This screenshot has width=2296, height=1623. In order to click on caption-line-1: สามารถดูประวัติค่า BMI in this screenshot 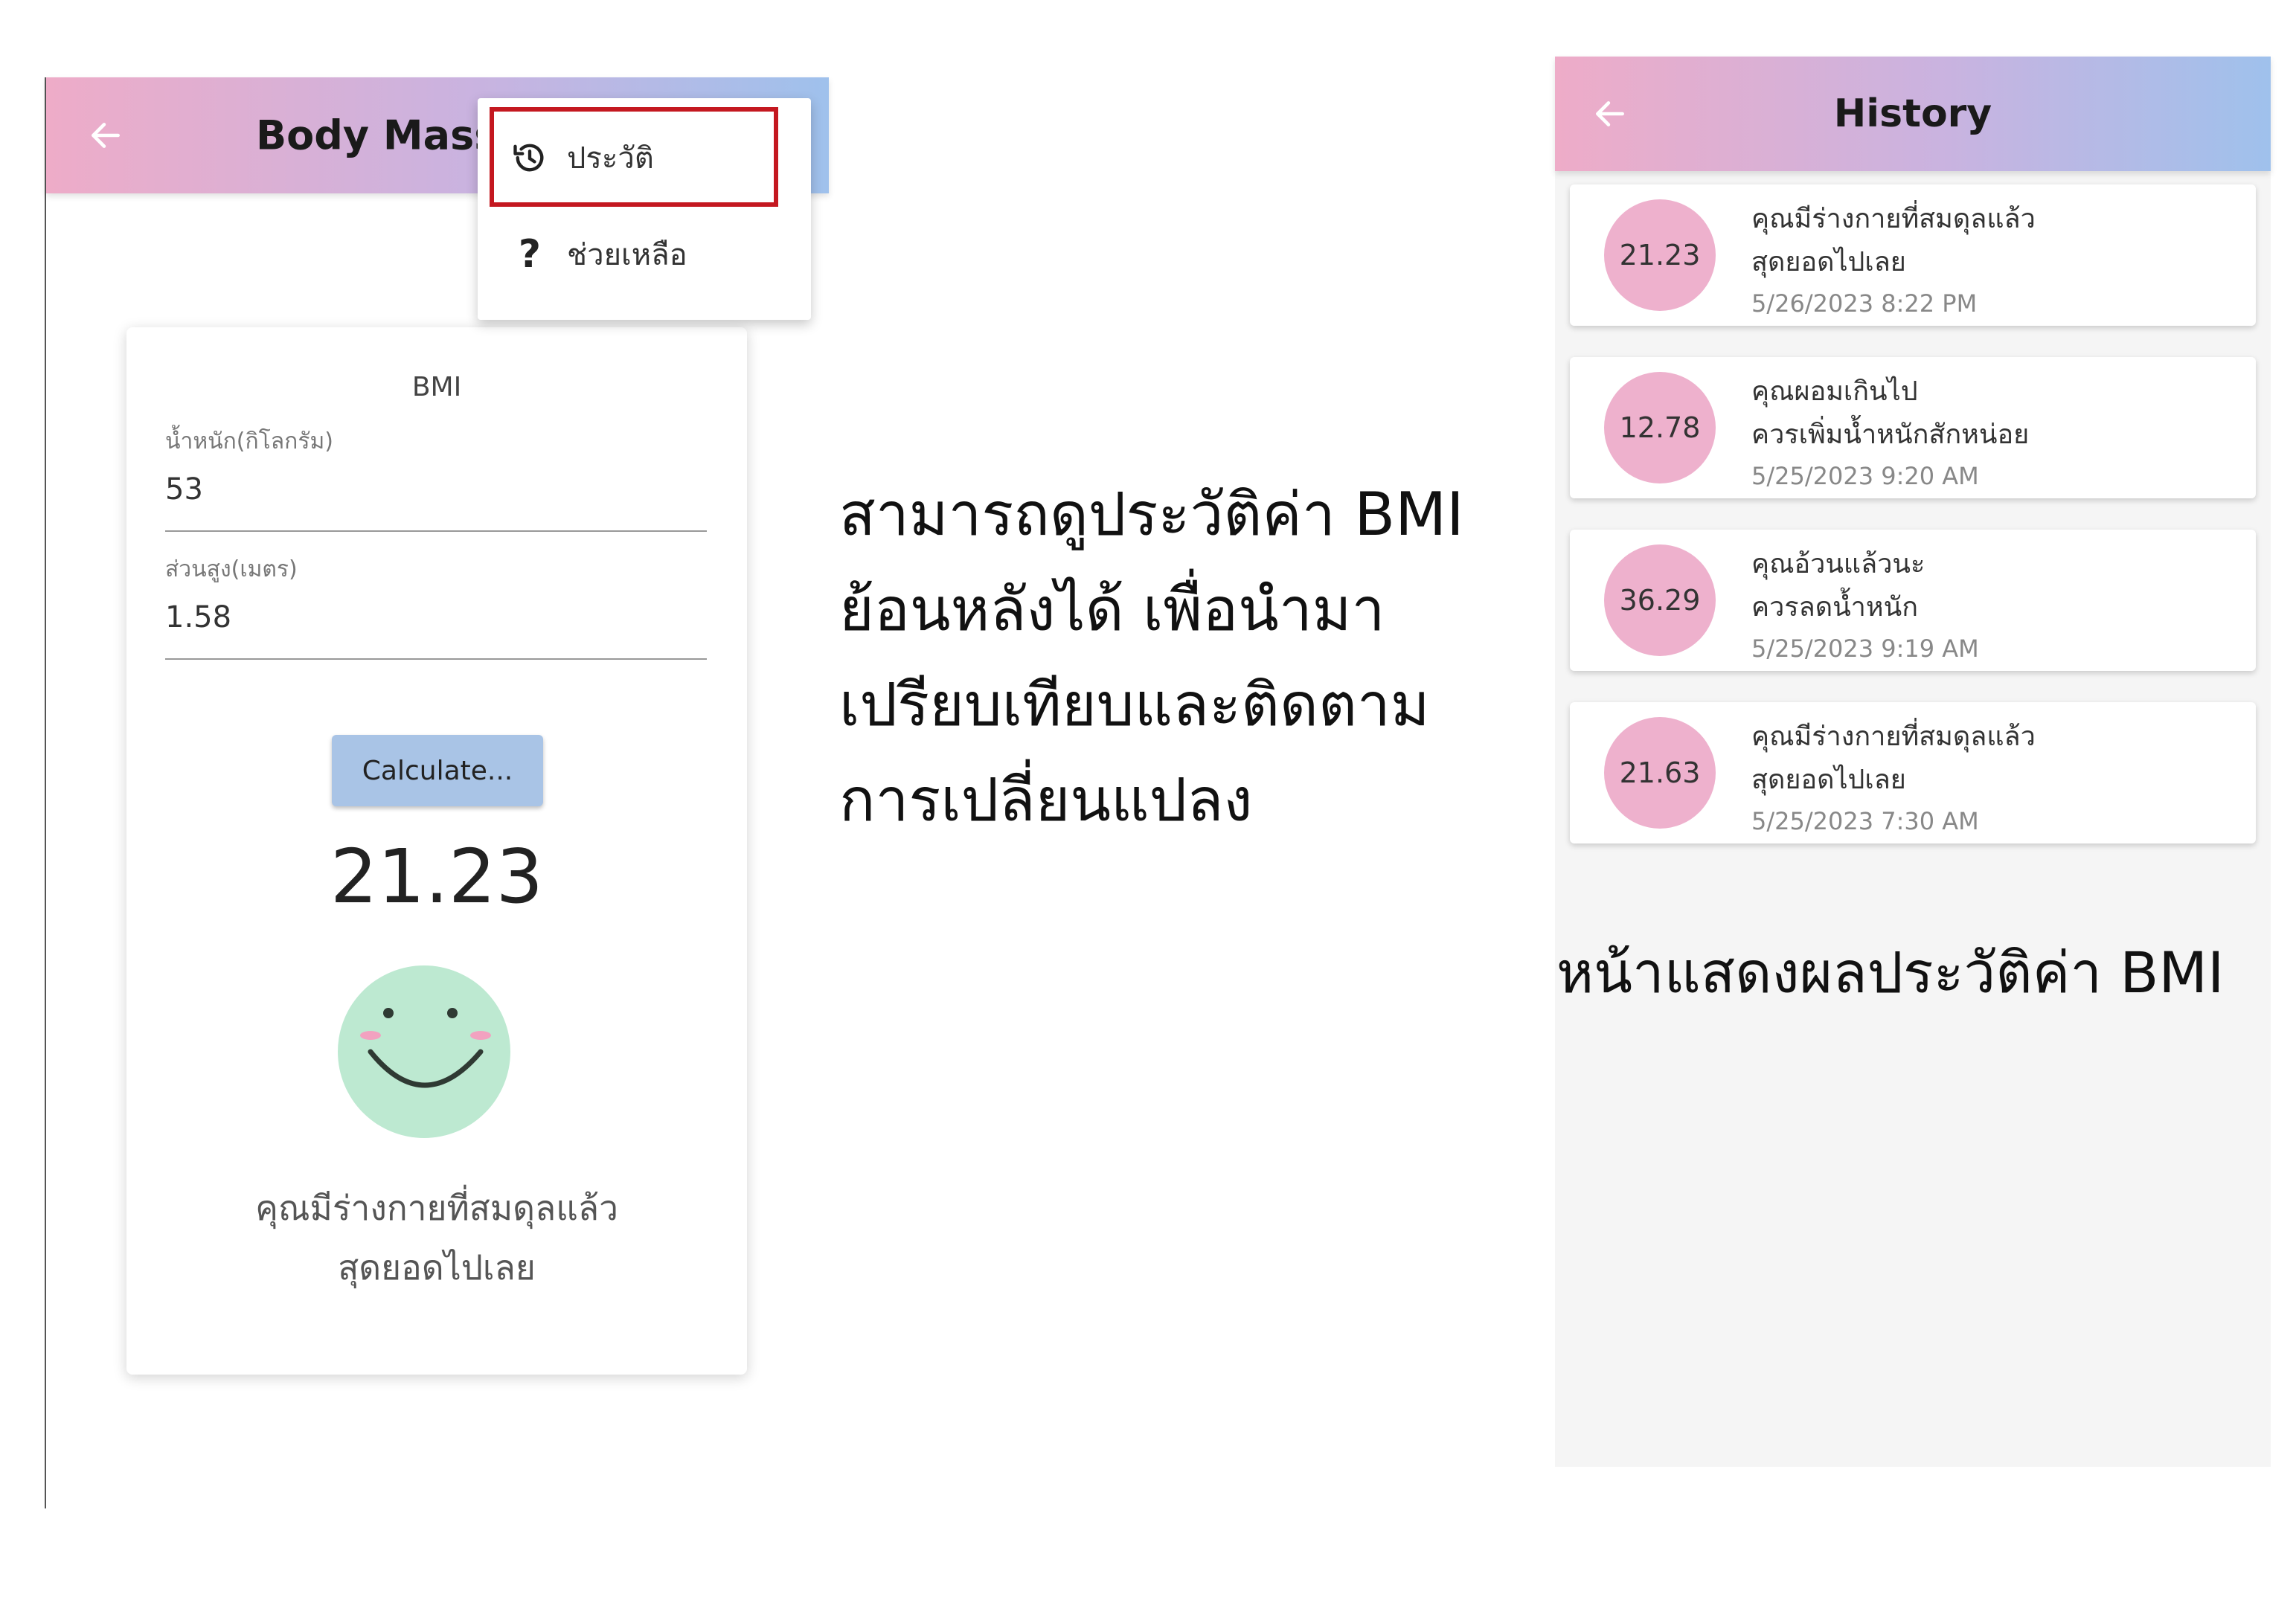, I will do `click(1151, 514)`.